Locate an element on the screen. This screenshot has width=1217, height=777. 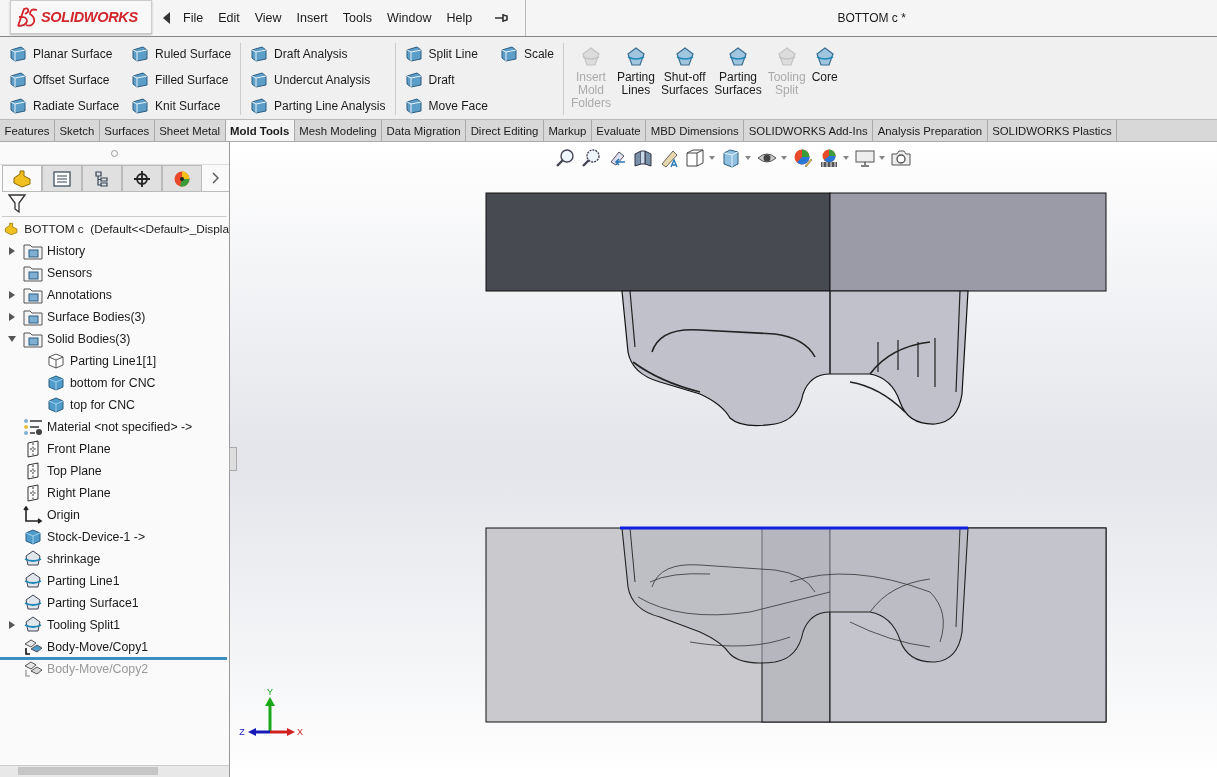
ribbon-tool: Draft Analysis is located at coordinates (318, 54).